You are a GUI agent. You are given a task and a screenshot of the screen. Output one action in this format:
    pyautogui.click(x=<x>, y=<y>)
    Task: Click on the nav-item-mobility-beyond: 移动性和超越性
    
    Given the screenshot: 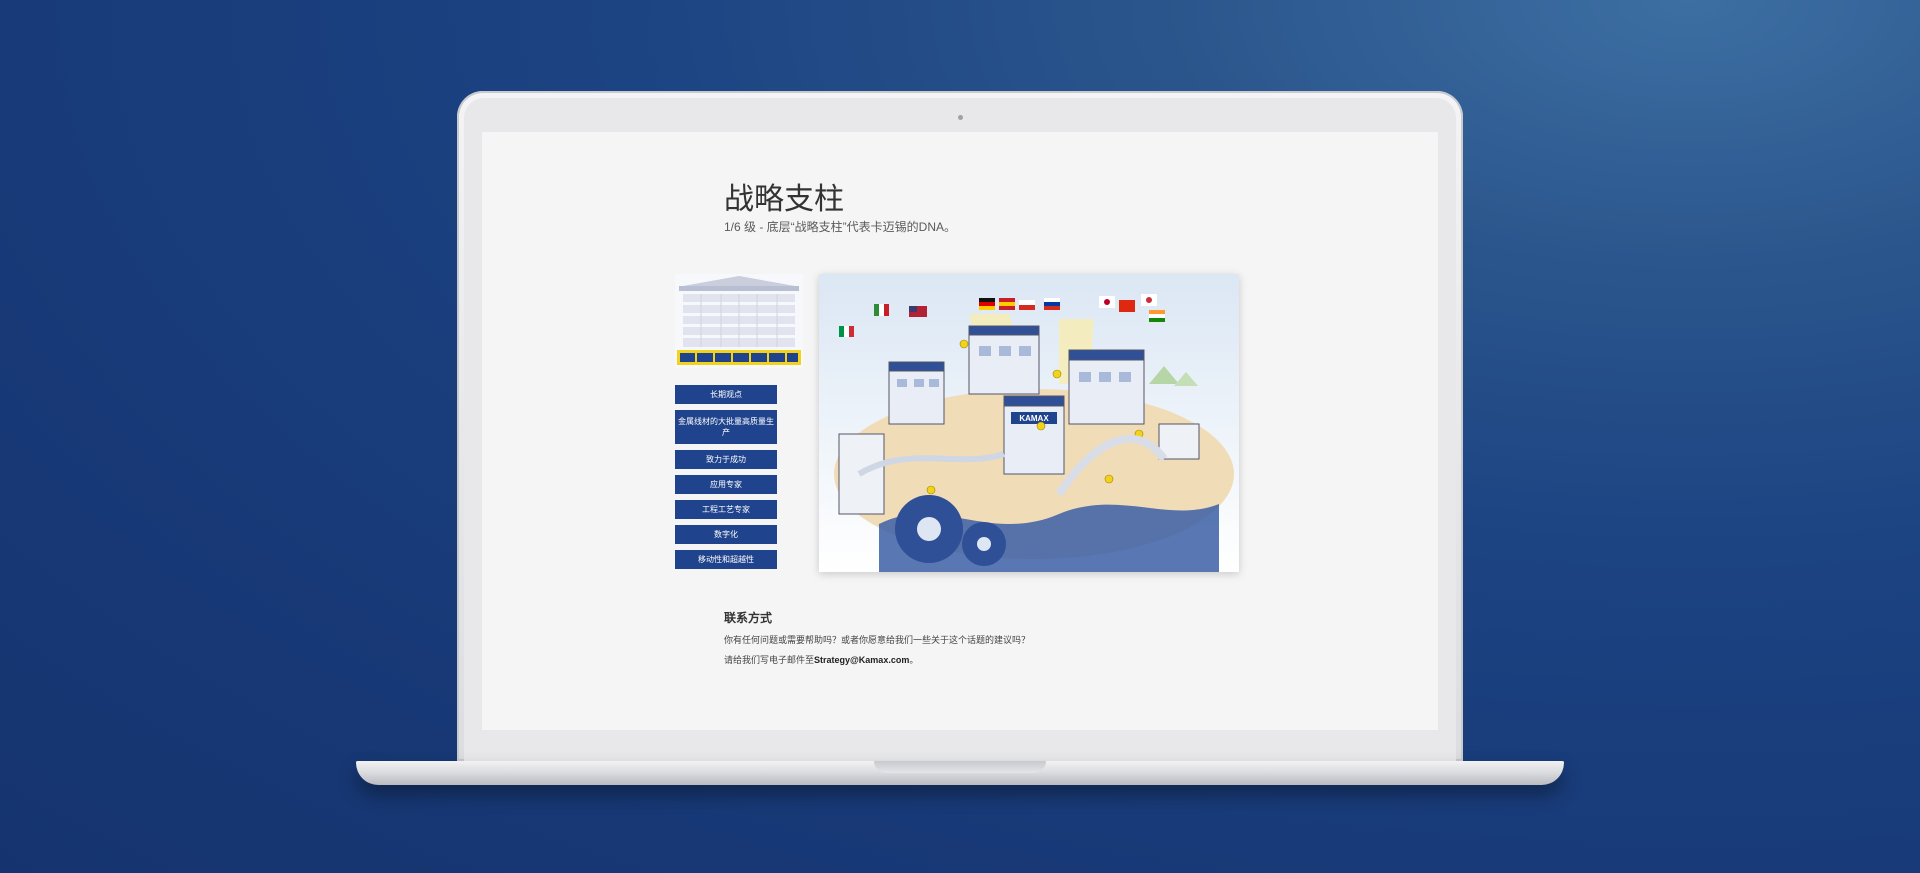 What is the action you would take?
    pyautogui.click(x=726, y=559)
    